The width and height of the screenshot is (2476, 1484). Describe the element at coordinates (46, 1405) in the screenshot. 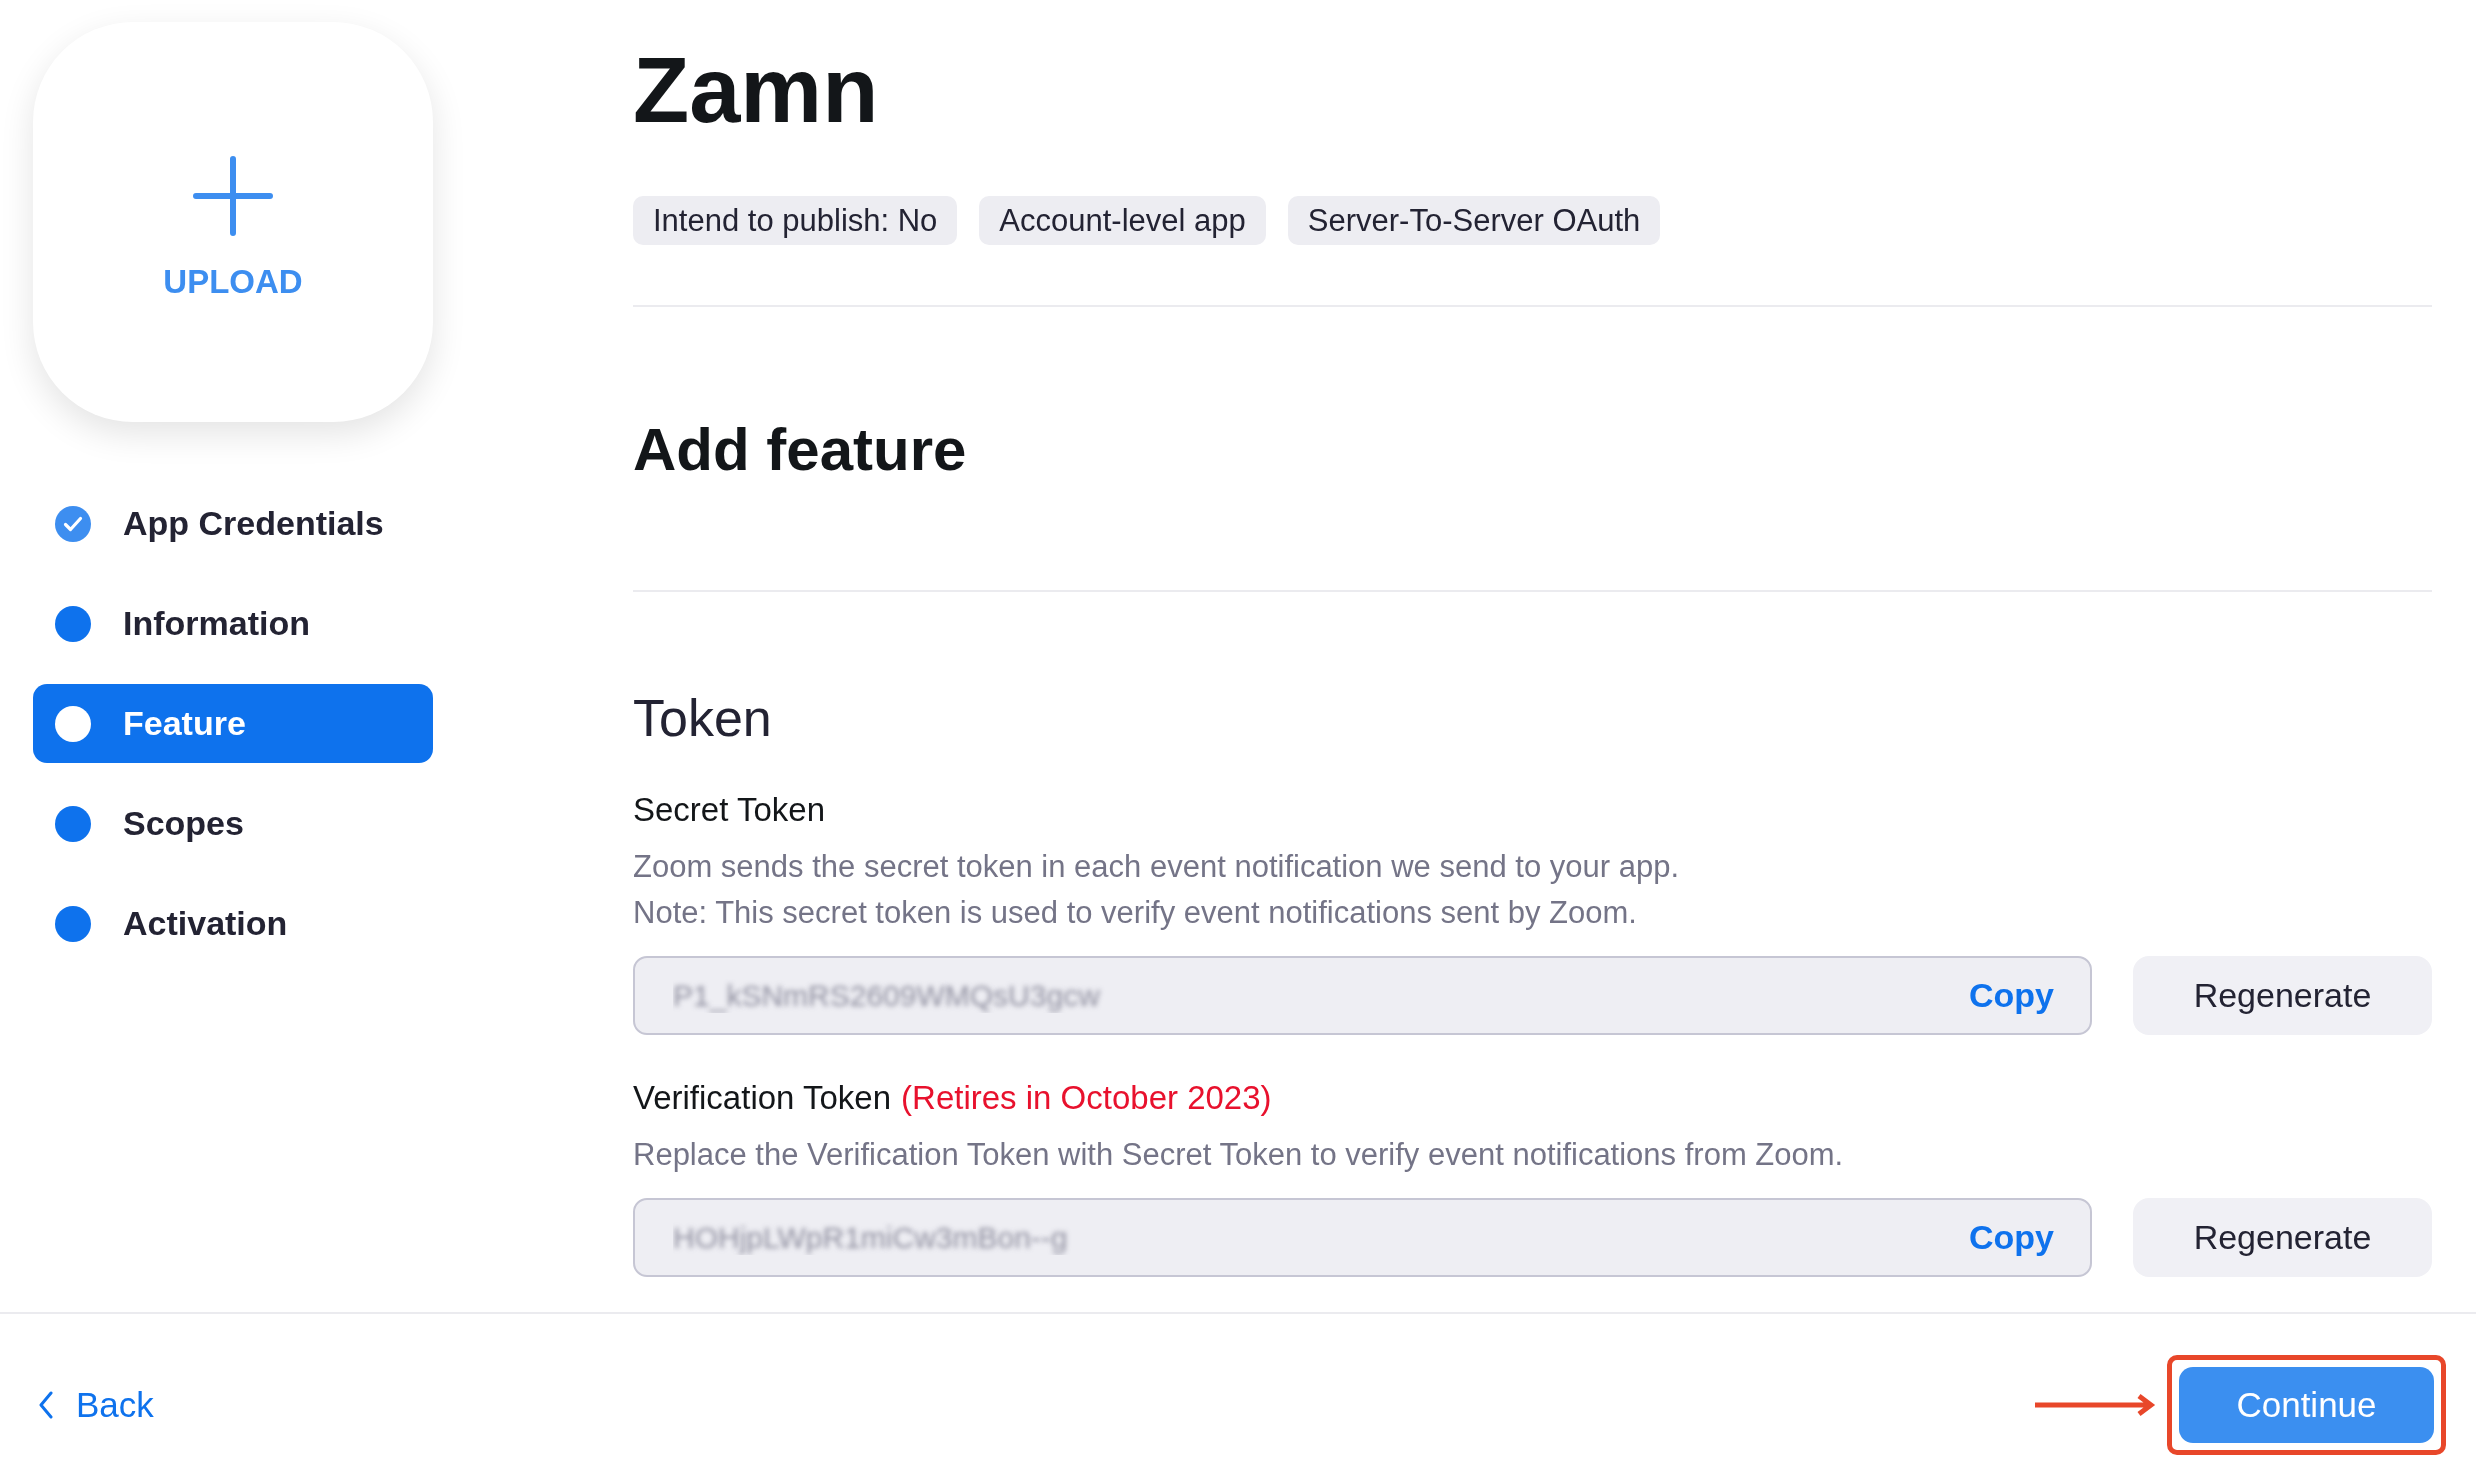

I see `chevron-left-icon` at that location.